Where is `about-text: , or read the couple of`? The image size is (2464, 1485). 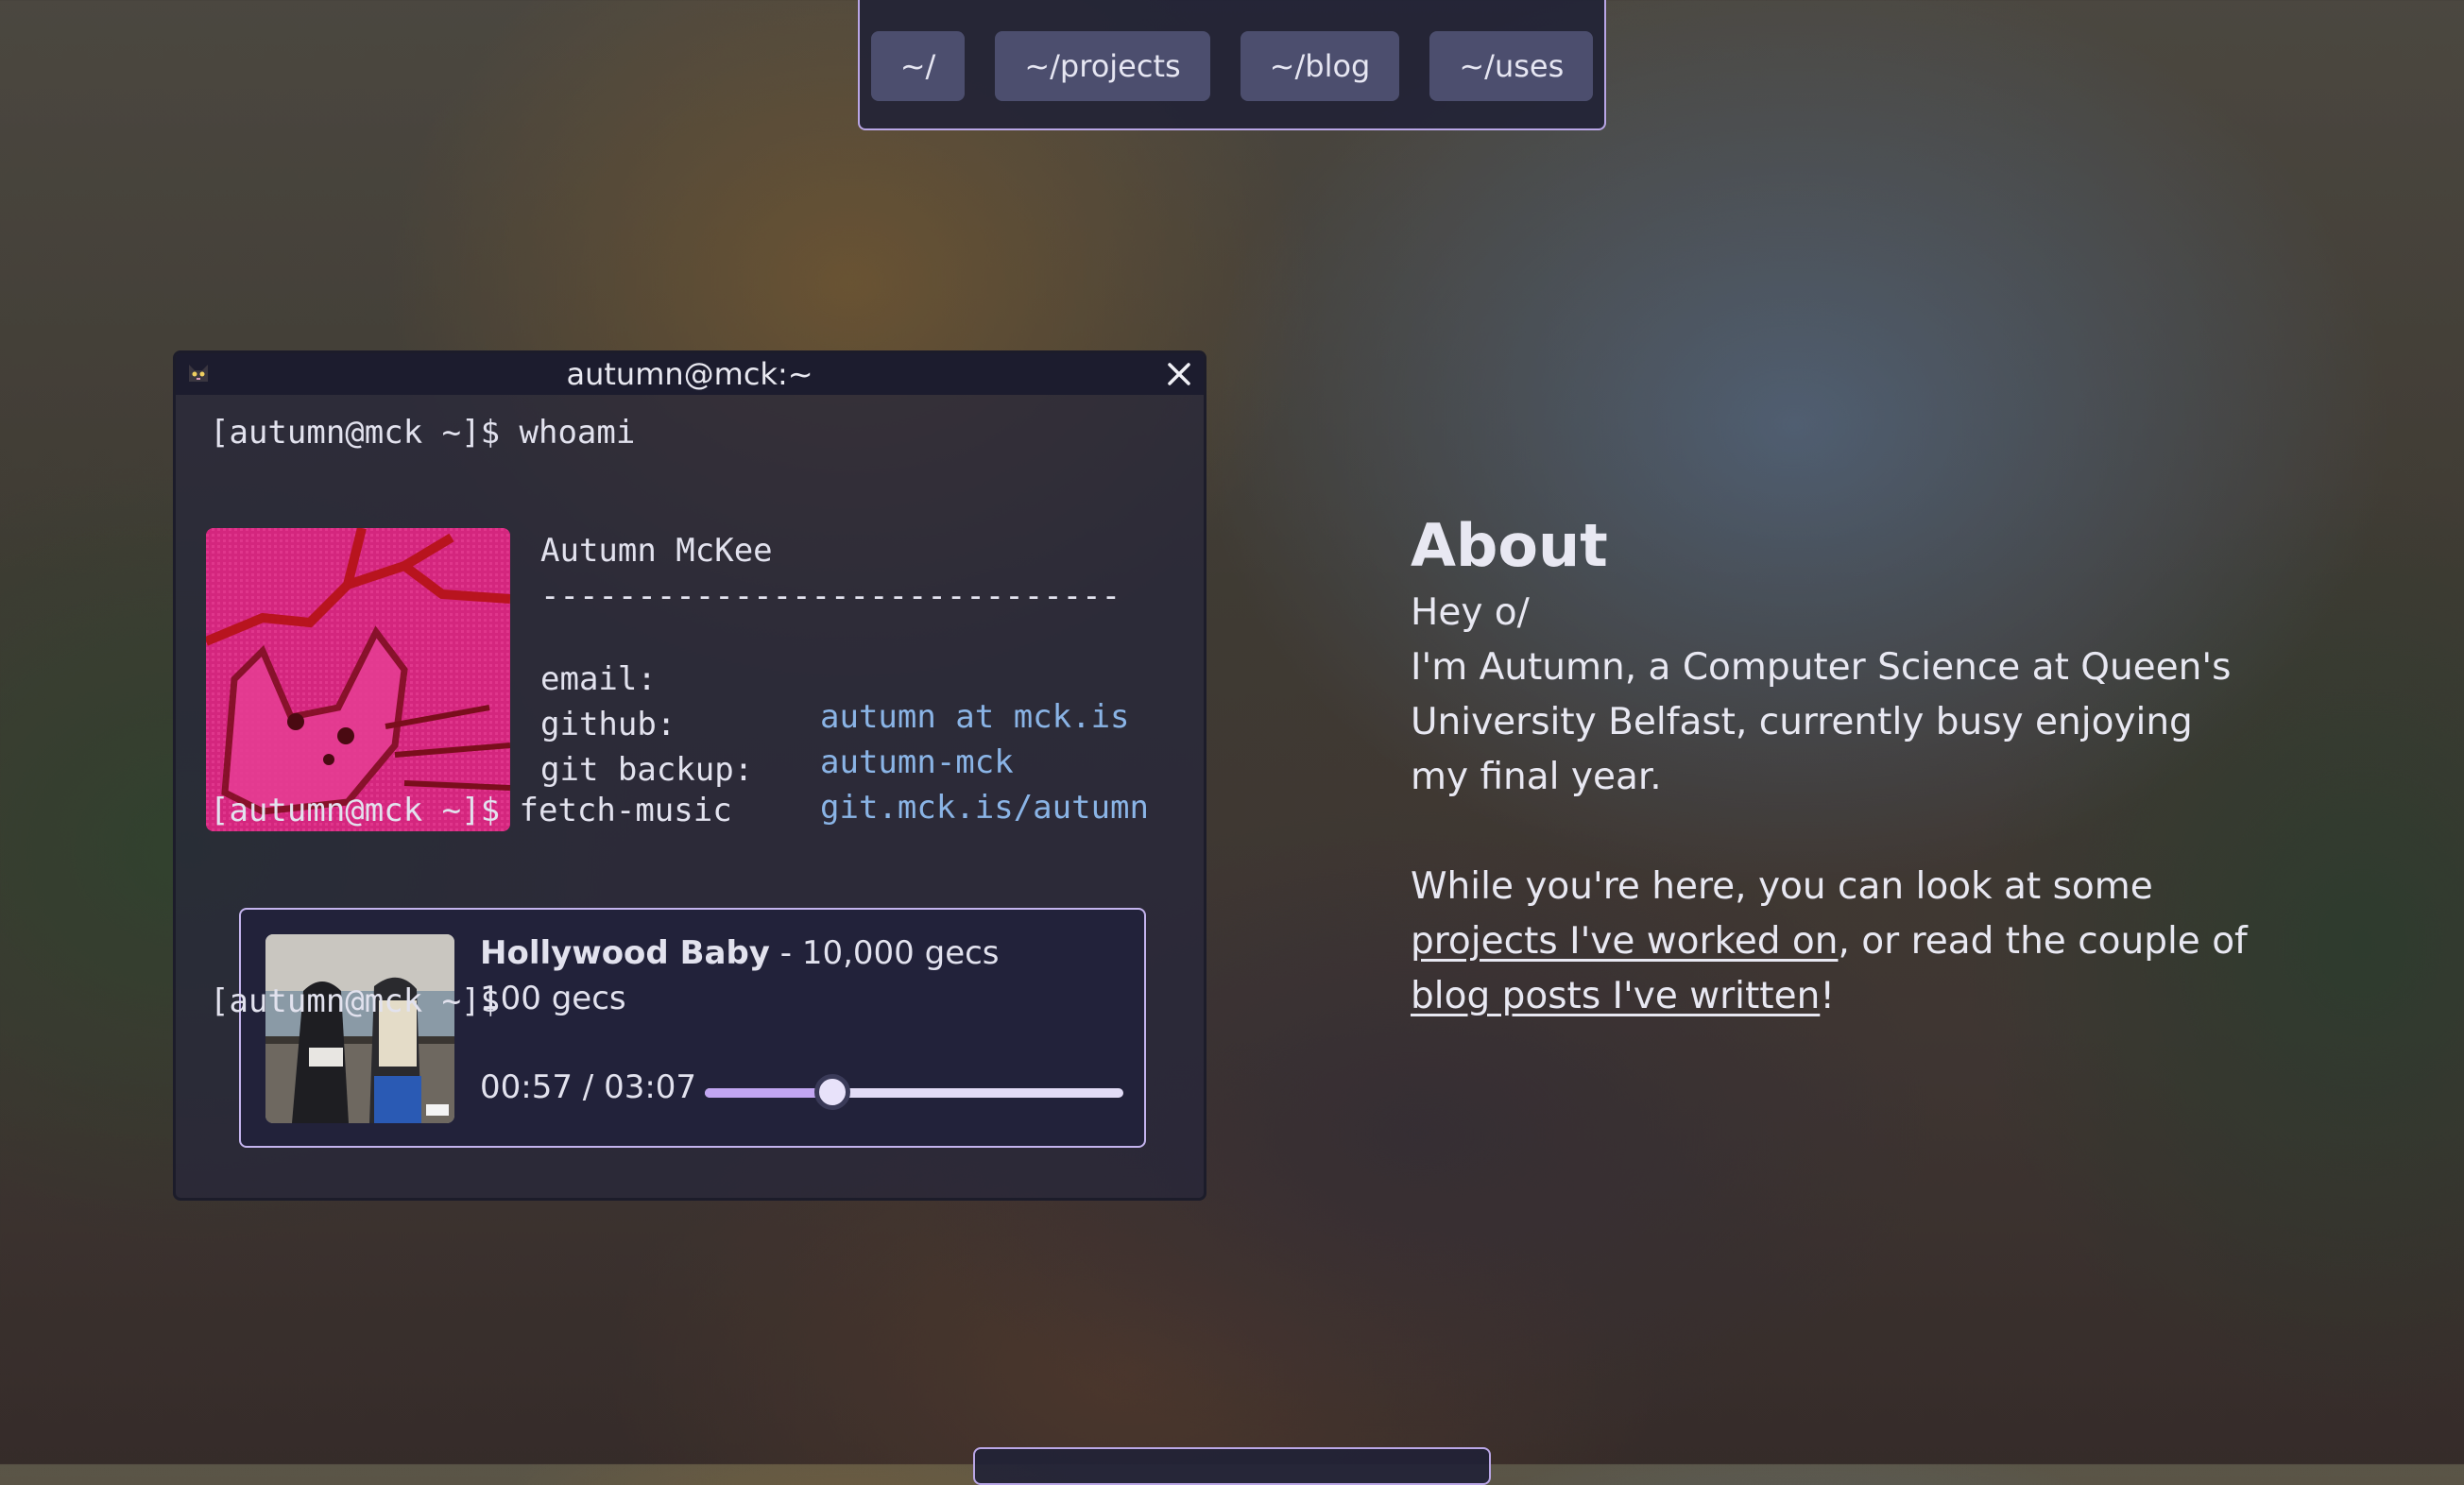 about-text: , or read the couple of is located at coordinates (2043, 941).